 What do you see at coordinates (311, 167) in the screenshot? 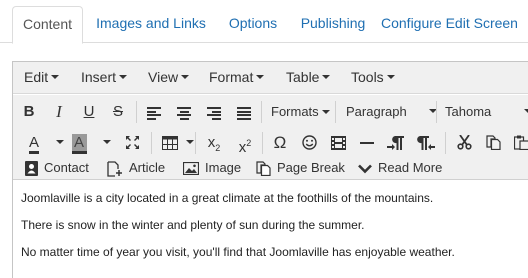
I see `insert-page-break-label: Page Break` at bounding box center [311, 167].